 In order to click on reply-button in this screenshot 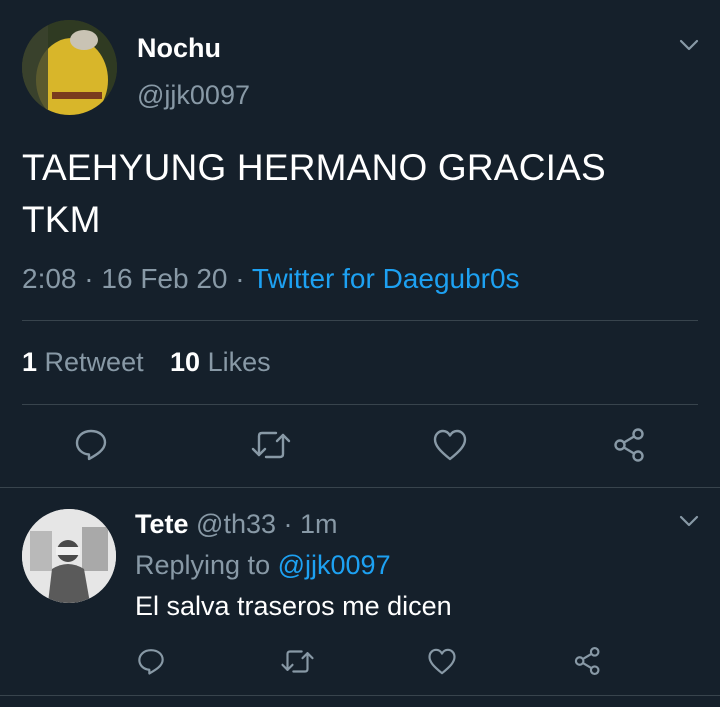, I will do `click(91, 444)`.